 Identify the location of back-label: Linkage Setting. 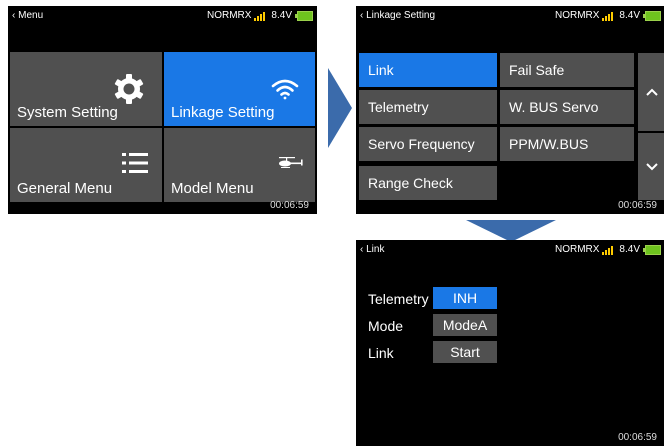
(401, 15).